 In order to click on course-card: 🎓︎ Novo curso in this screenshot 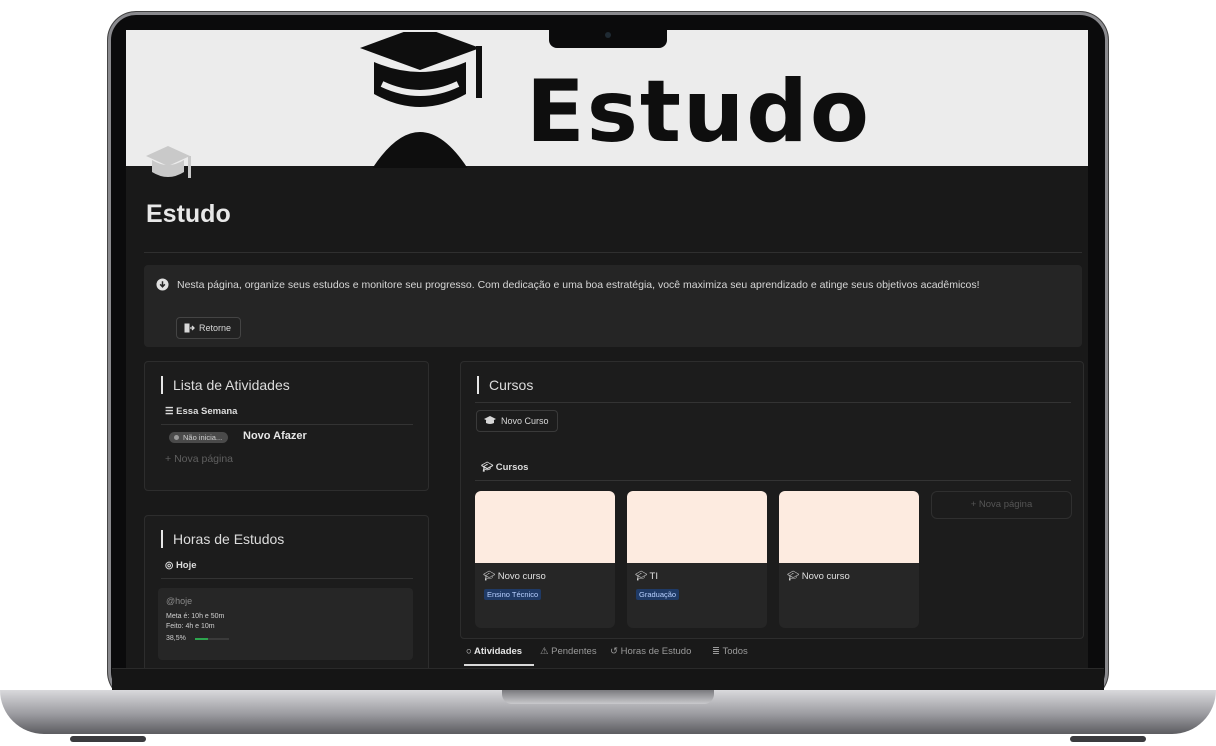, I will do `click(849, 559)`.